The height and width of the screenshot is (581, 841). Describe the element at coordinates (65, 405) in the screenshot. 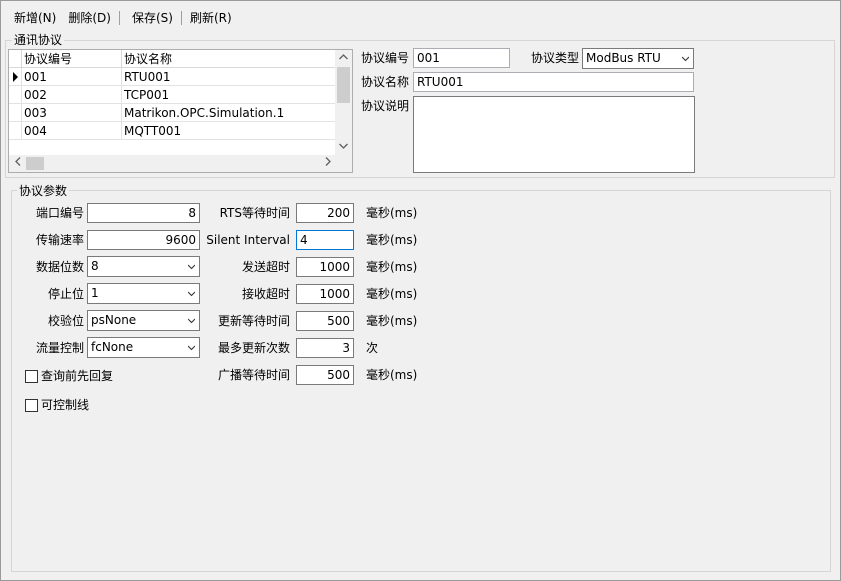

I see `controllable-line-label: 可控制线` at that location.